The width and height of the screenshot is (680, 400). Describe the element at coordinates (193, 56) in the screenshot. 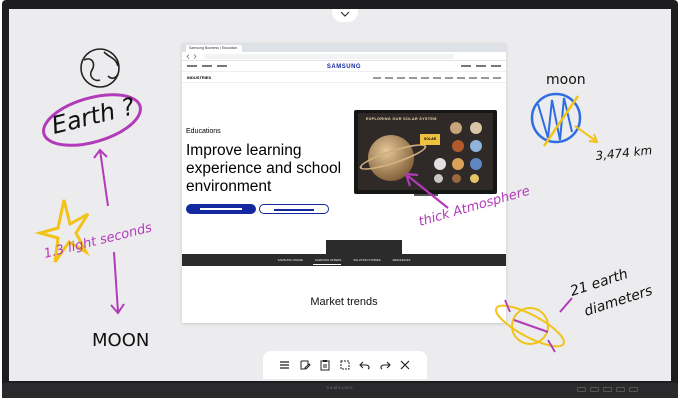

I see `nav-arrows-icon` at that location.